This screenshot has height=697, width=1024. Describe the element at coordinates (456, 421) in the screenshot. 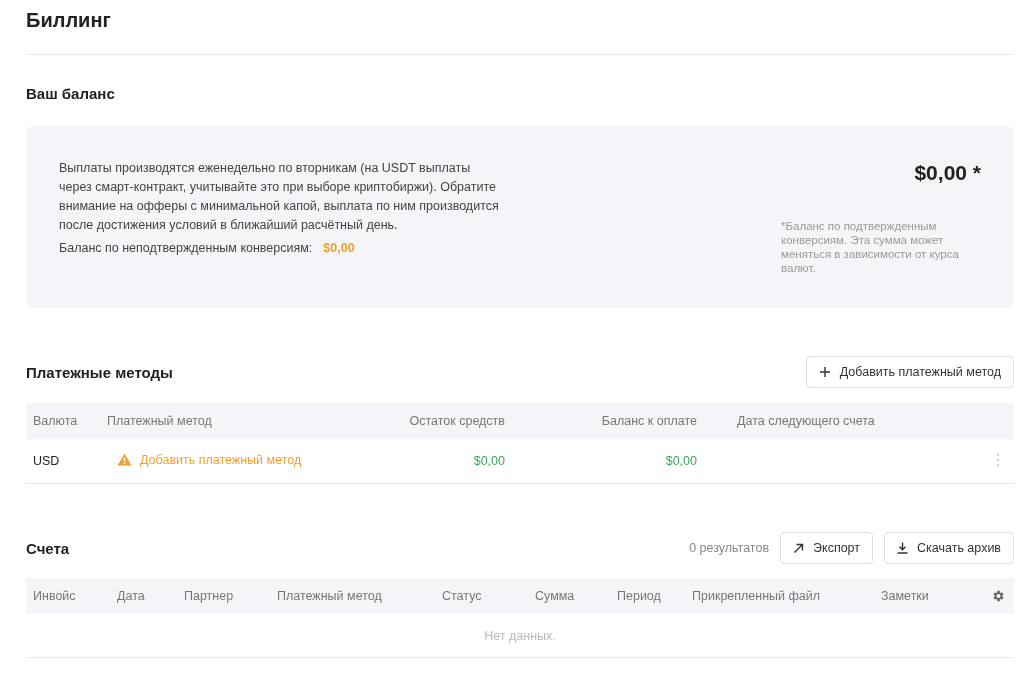

I see `column-header: Остаток средств` at that location.